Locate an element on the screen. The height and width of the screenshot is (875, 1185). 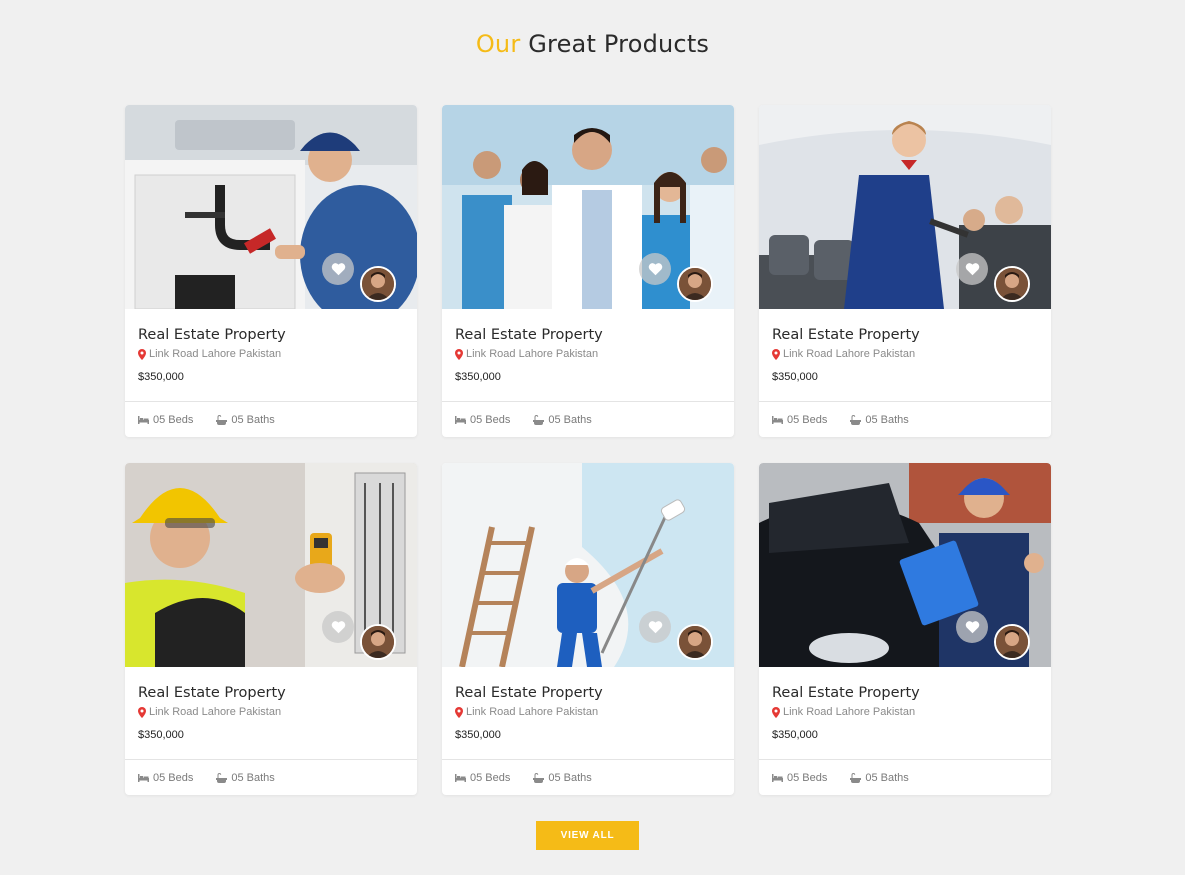
section-title-rest: Great Products is located at coordinates (615, 44).